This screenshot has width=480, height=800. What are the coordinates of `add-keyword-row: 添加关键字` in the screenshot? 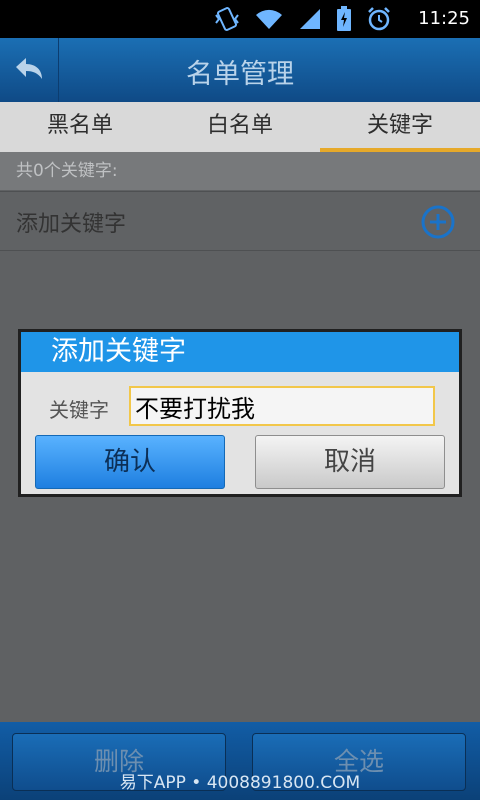 It's located at (240, 221).